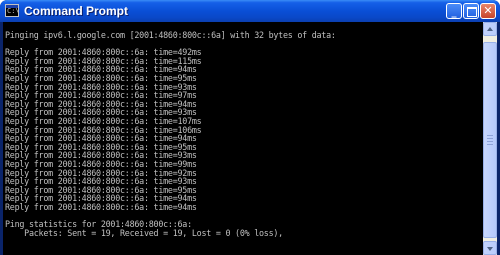  What do you see at coordinates (454, 11) in the screenshot?
I see `minimize-button: _` at bounding box center [454, 11].